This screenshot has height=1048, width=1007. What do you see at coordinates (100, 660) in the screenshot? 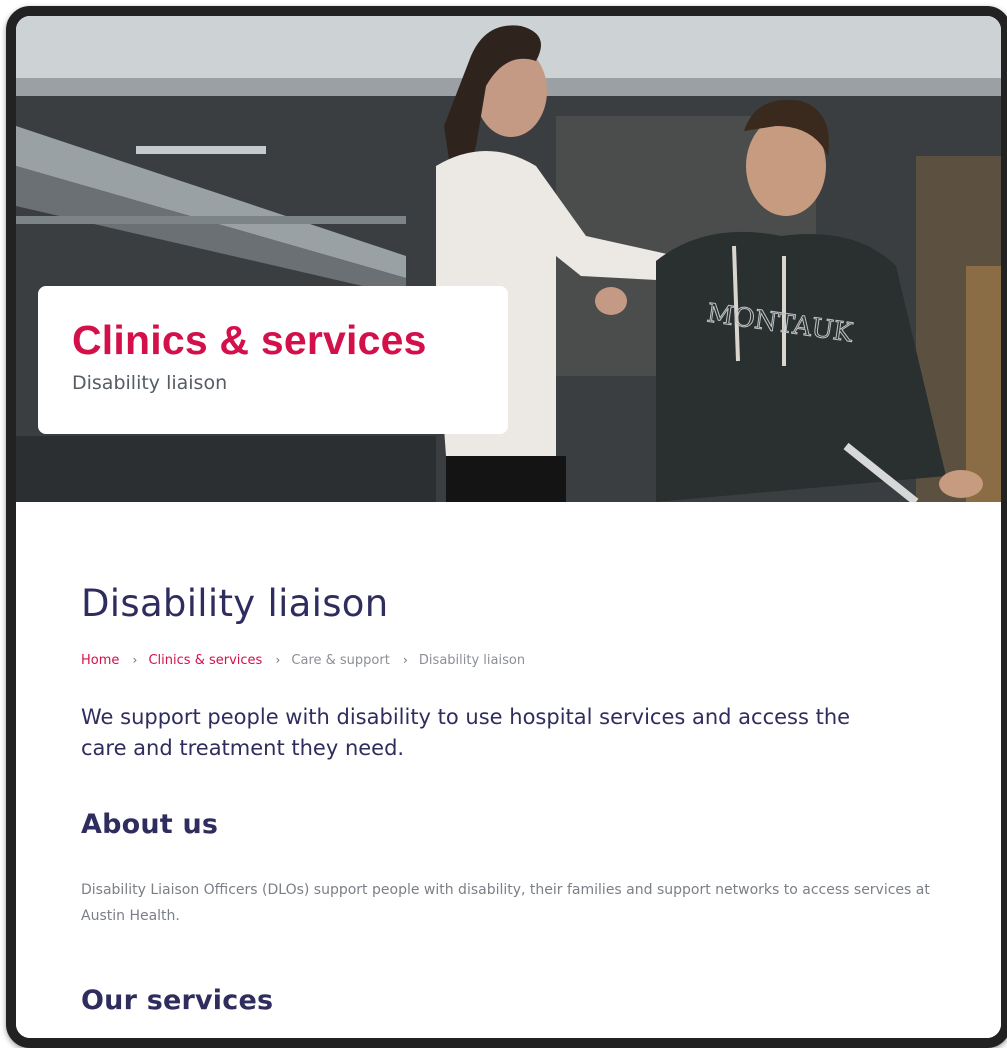
I see `breadcrumb-home: Home` at bounding box center [100, 660].